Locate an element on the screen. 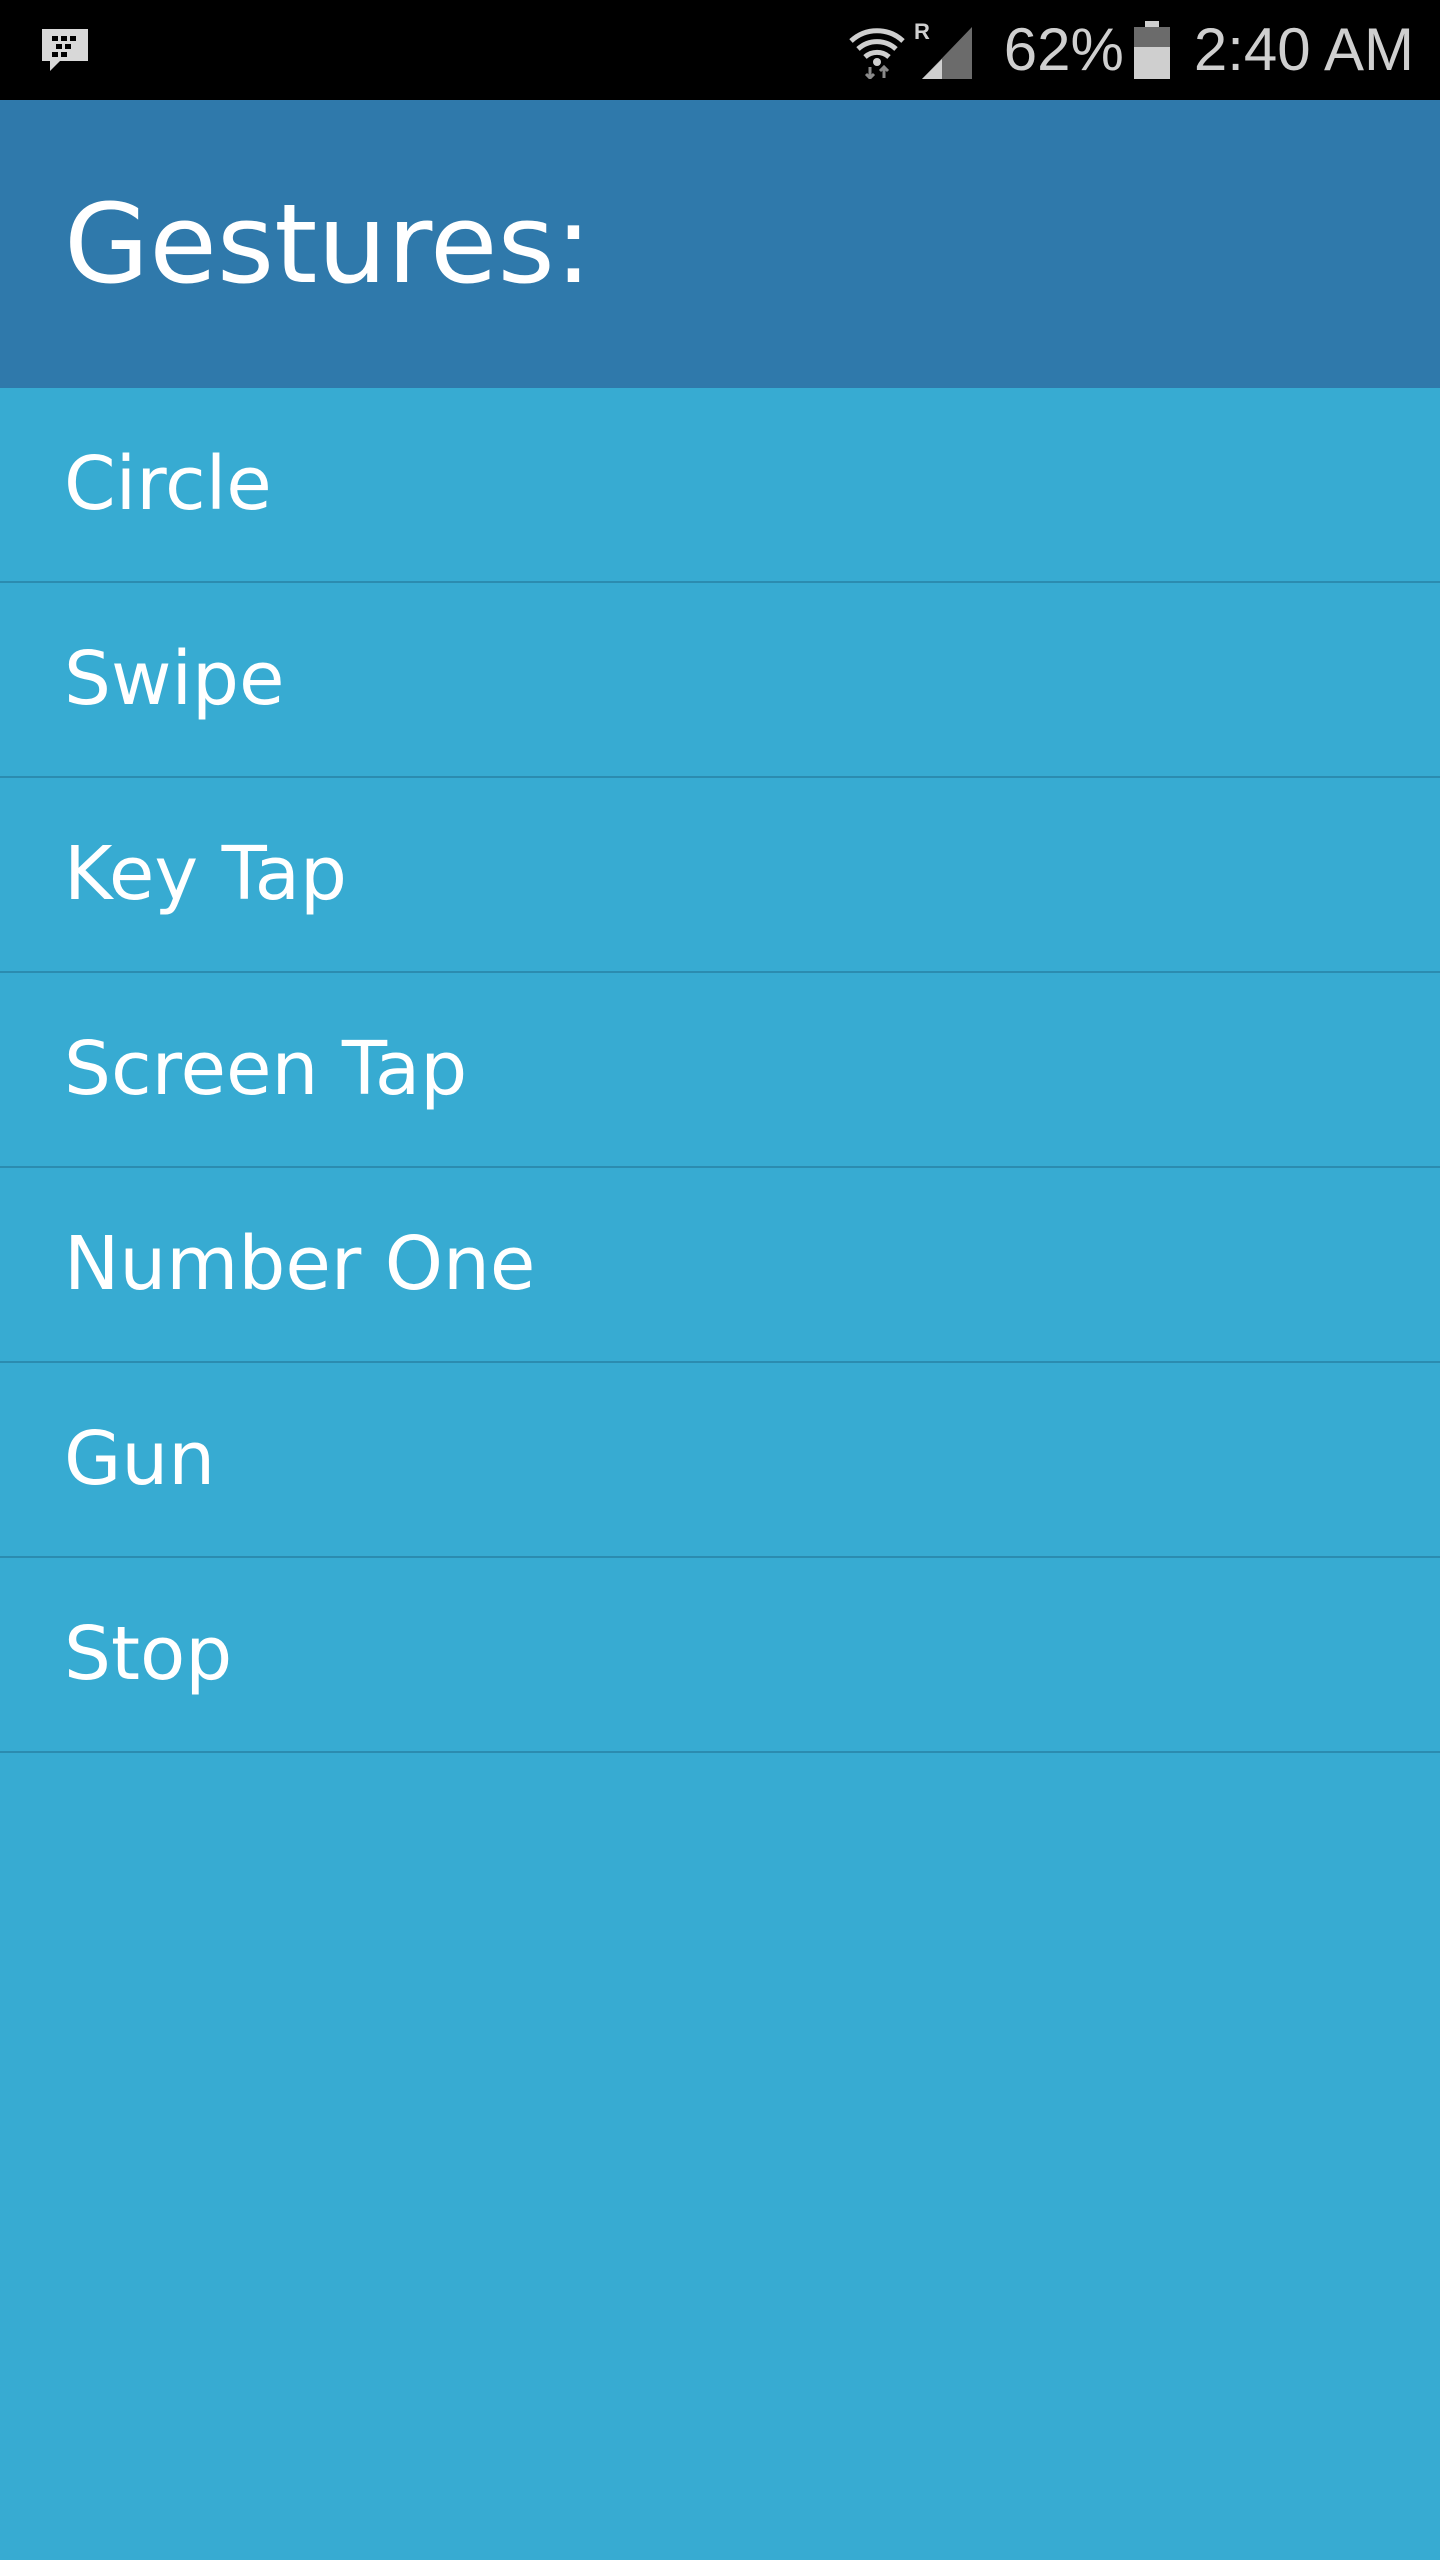 This screenshot has height=2560, width=1440. app-header: Gestures: is located at coordinates (720, 244).